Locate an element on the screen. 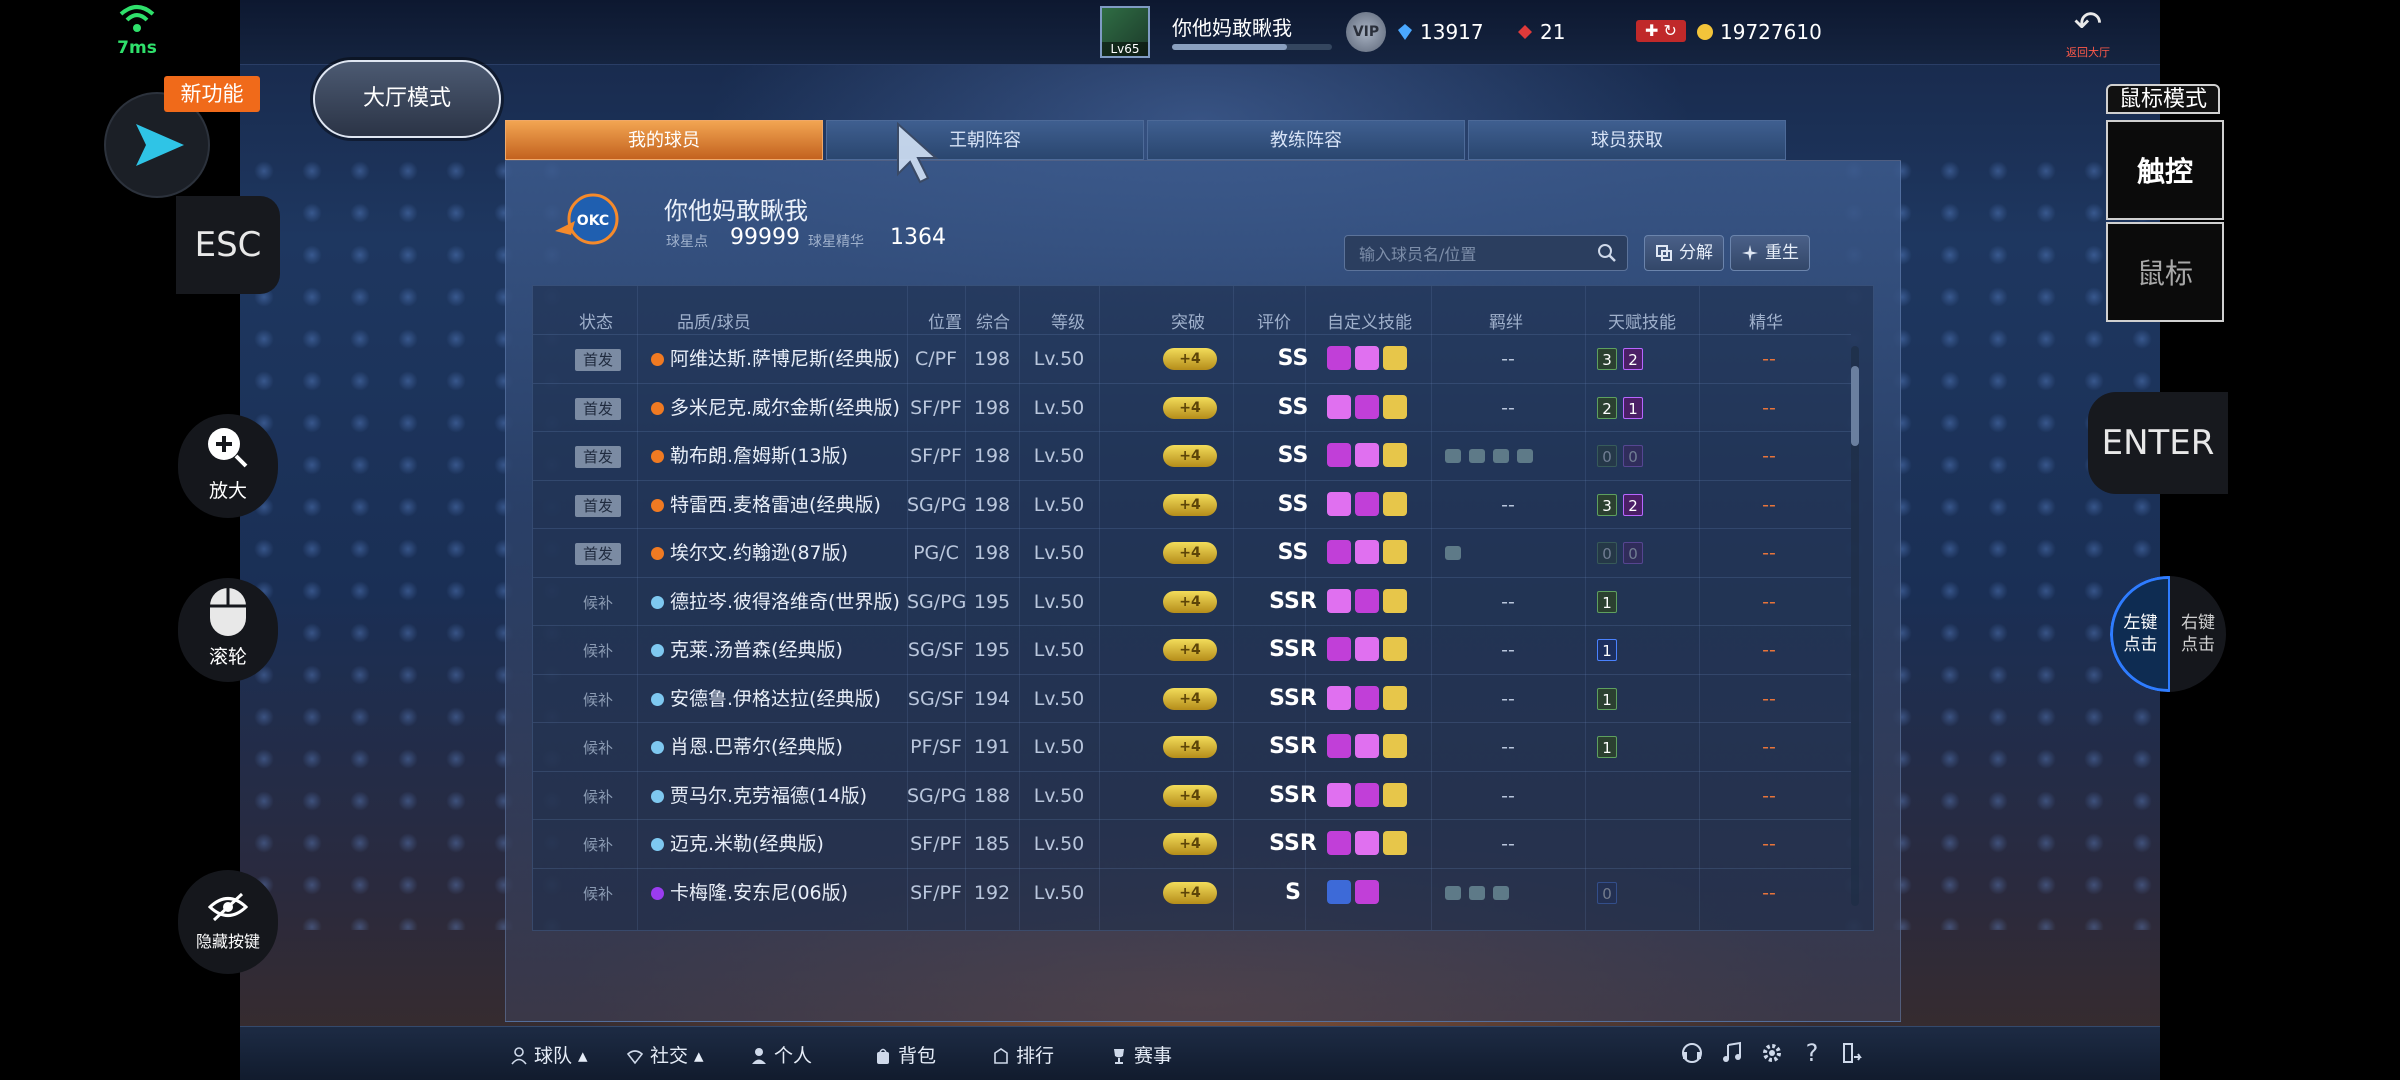 This screenshot has width=2400, height=1080. col-position: 位置 is located at coordinates (945, 320).